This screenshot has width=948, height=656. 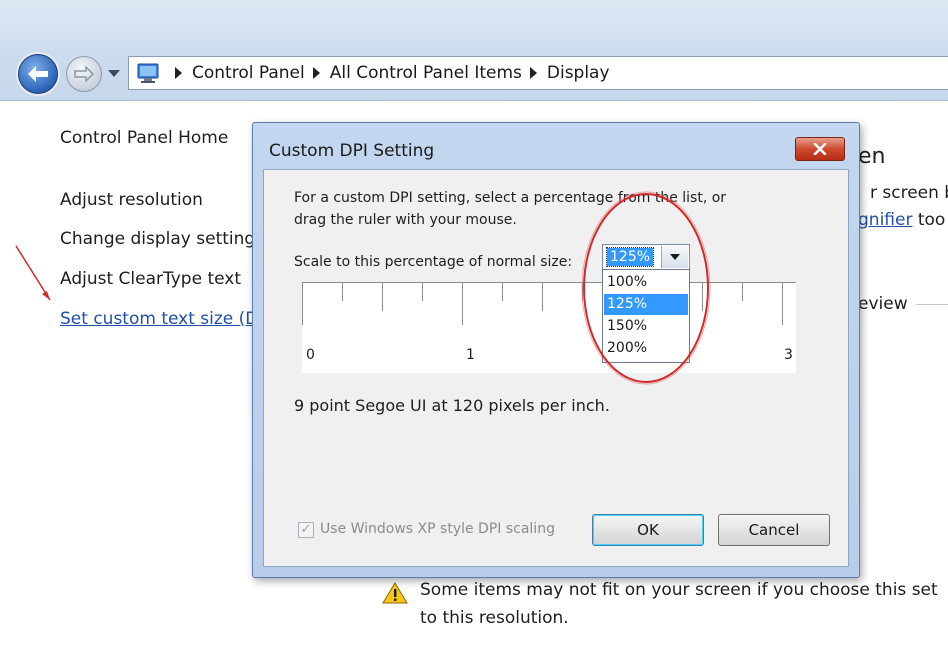 What do you see at coordinates (248, 73) in the screenshot?
I see `breadcrumb-control-panel: Control Panel` at bounding box center [248, 73].